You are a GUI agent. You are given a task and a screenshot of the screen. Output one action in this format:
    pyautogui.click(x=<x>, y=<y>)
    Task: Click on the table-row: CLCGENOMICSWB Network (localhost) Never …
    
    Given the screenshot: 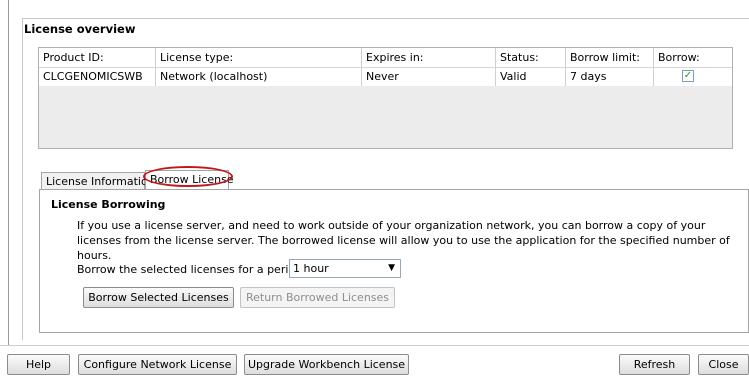 What is the action you would take?
    pyautogui.click(x=385, y=77)
    